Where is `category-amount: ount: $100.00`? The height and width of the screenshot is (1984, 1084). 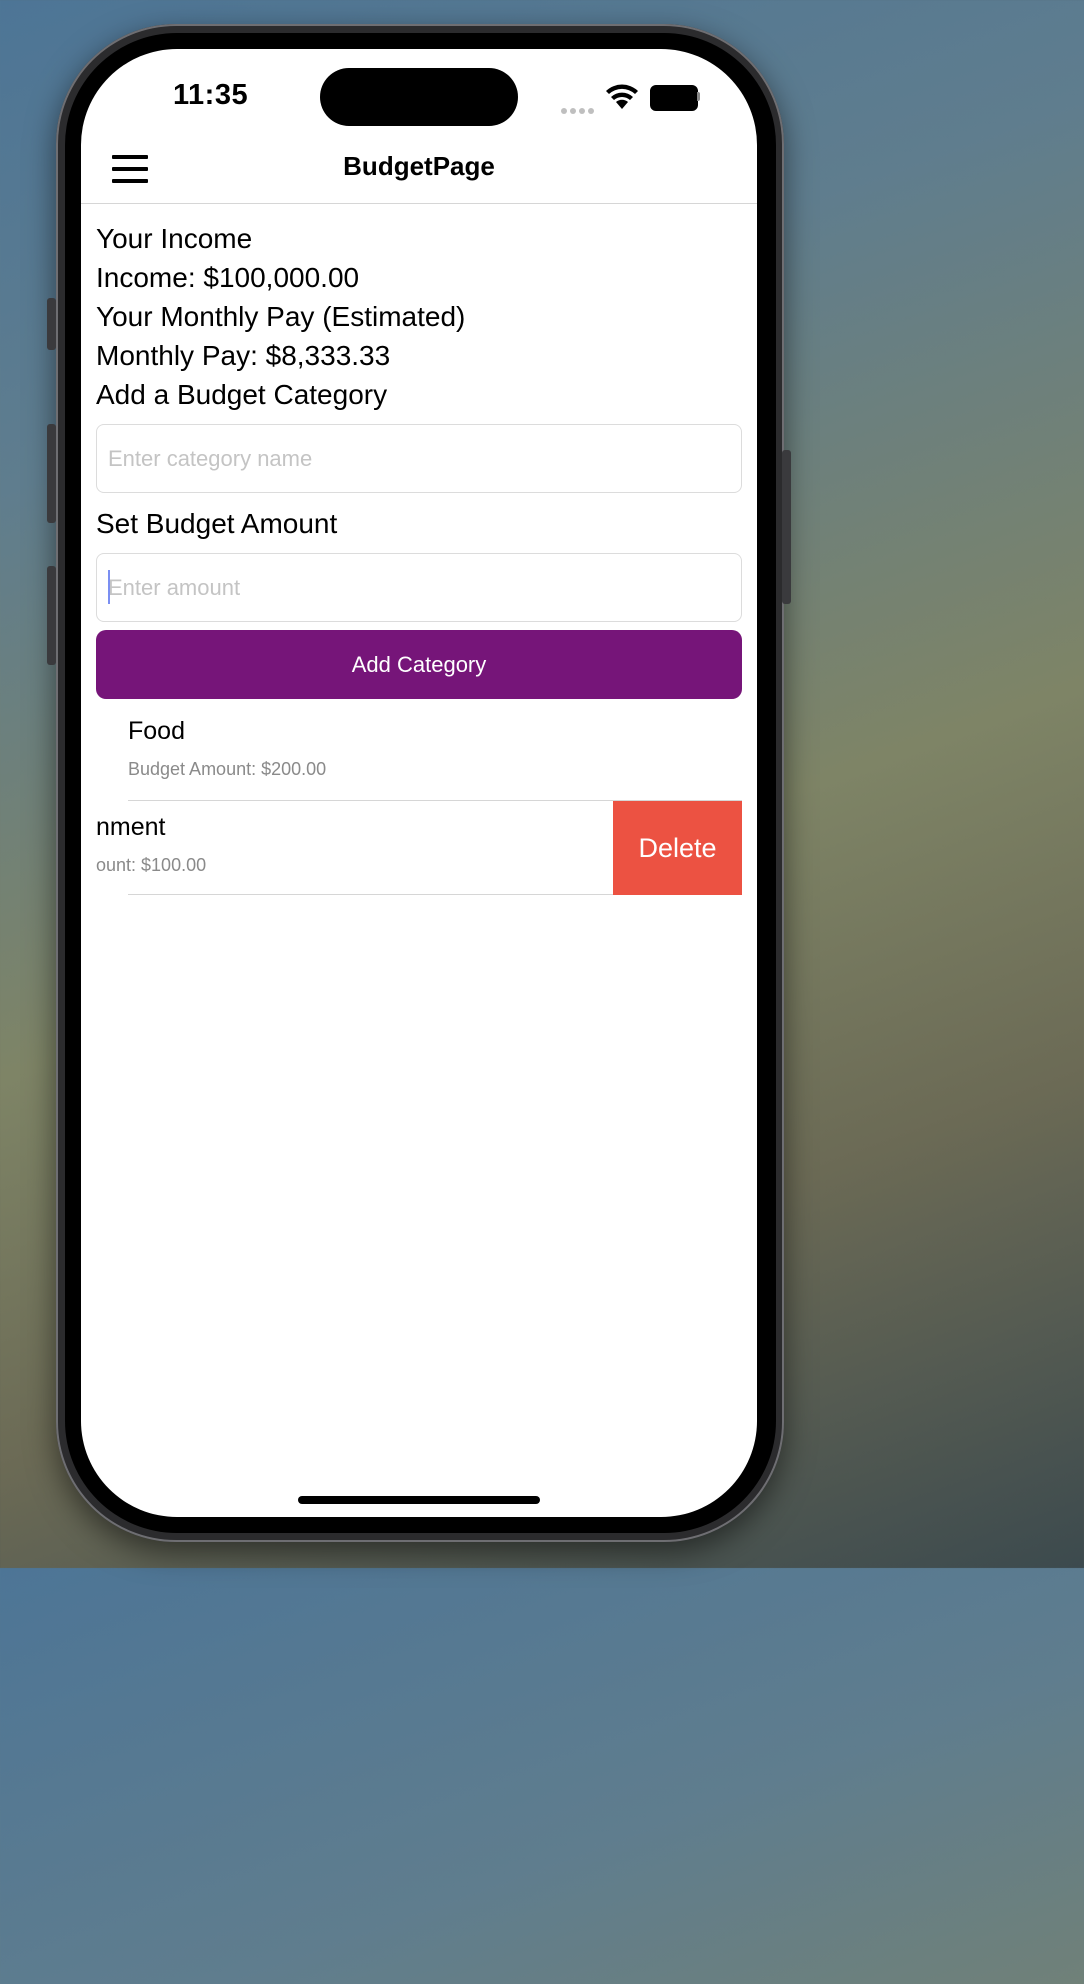
category-amount: ount: $100.00 is located at coordinates (151, 865).